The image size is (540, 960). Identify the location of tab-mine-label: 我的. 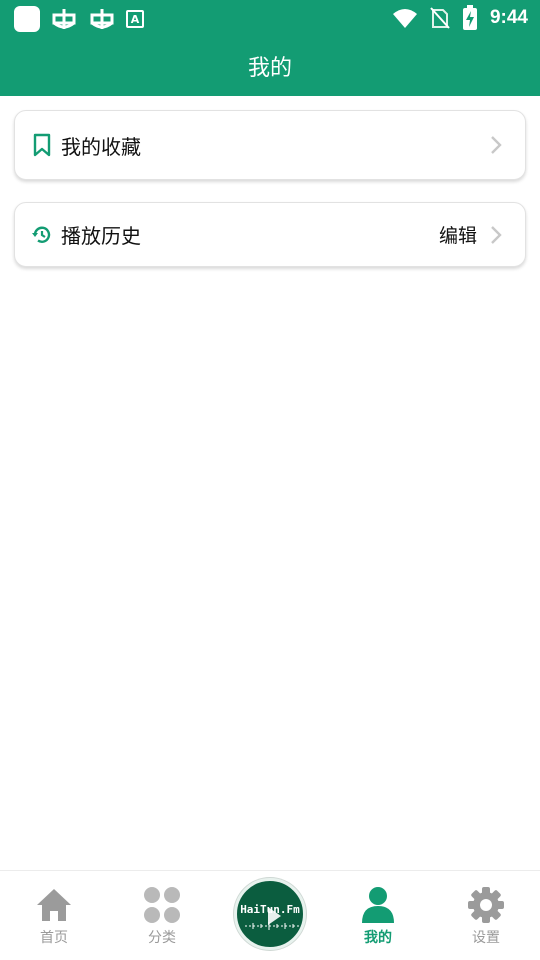
(378, 938).